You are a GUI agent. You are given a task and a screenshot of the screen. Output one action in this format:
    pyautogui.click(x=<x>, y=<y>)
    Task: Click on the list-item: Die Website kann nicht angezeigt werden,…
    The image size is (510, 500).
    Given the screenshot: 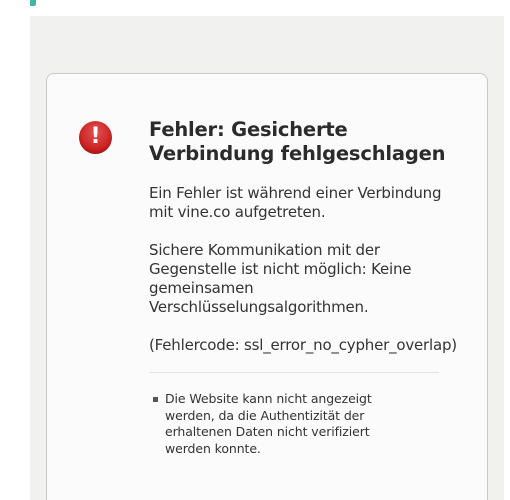 What is the action you would take?
    pyautogui.click(x=282, y=424)
    